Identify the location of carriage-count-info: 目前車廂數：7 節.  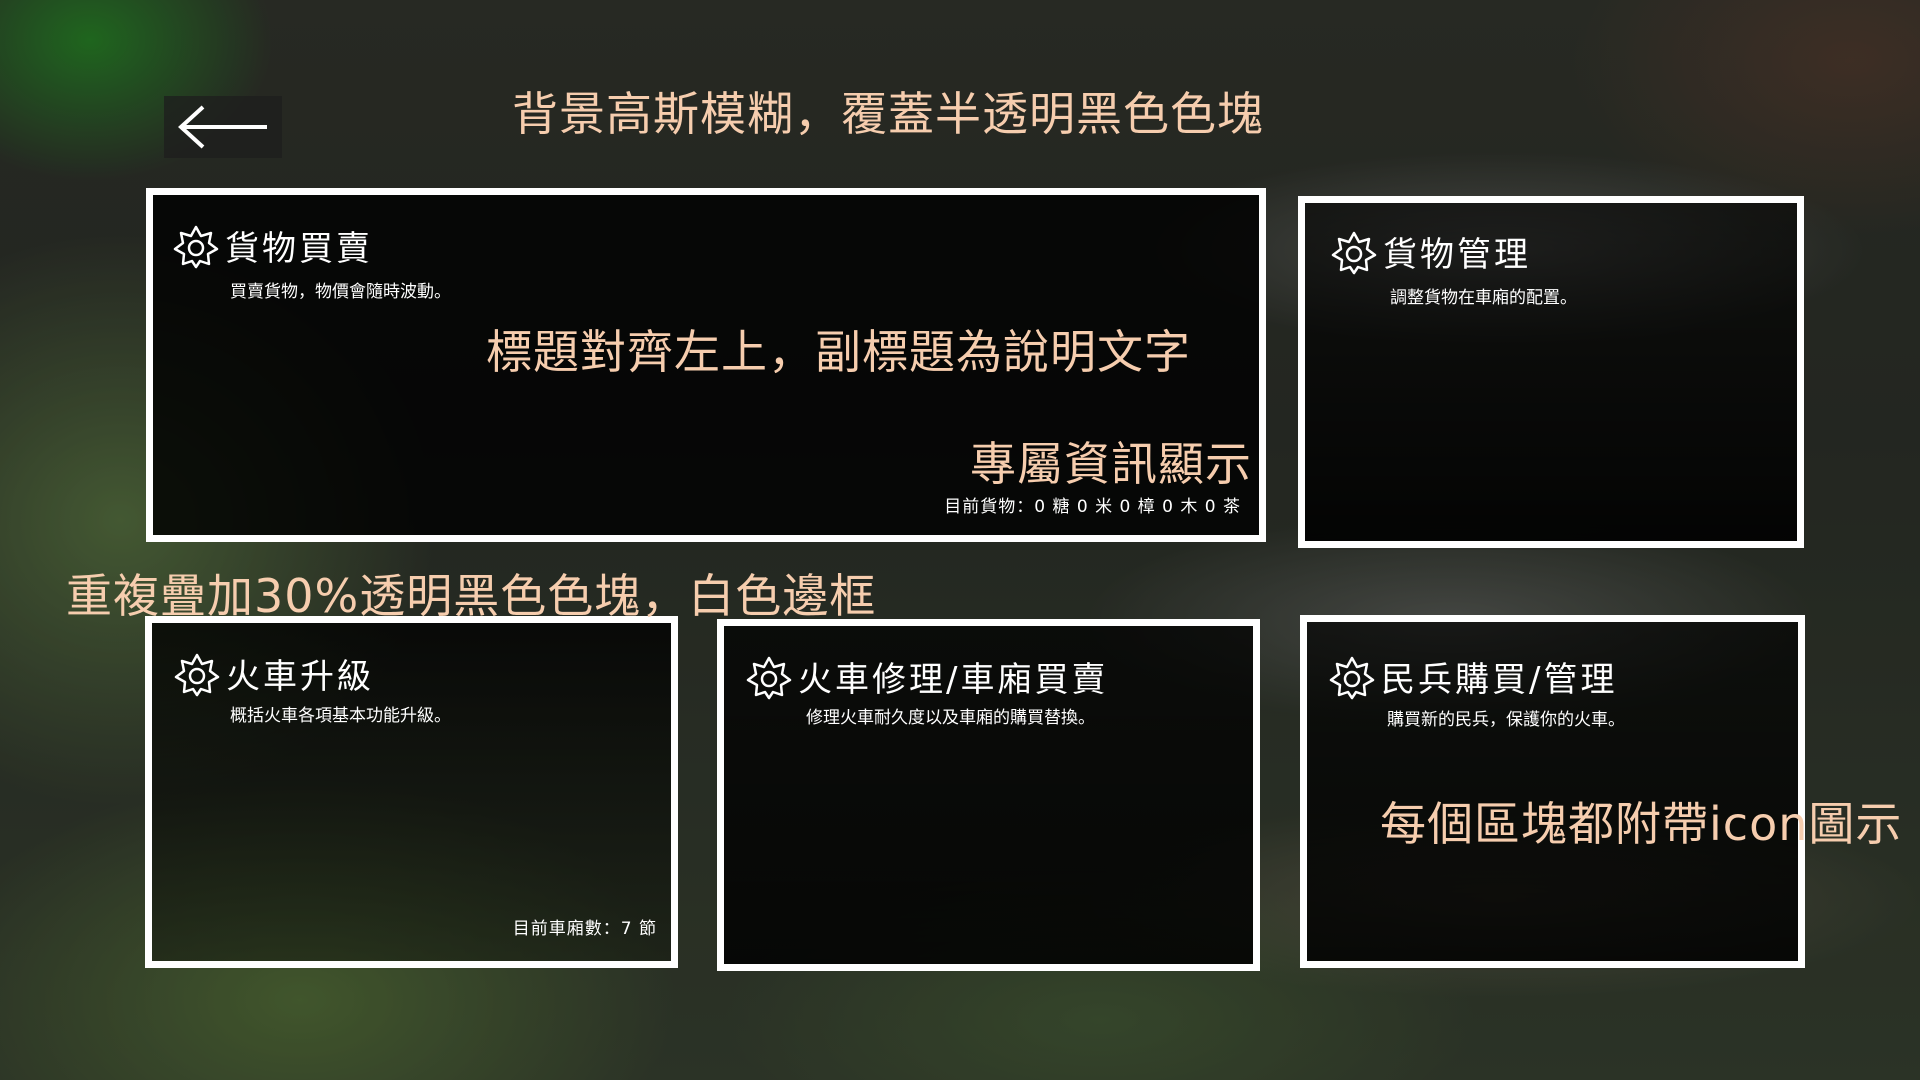
(584, 929).